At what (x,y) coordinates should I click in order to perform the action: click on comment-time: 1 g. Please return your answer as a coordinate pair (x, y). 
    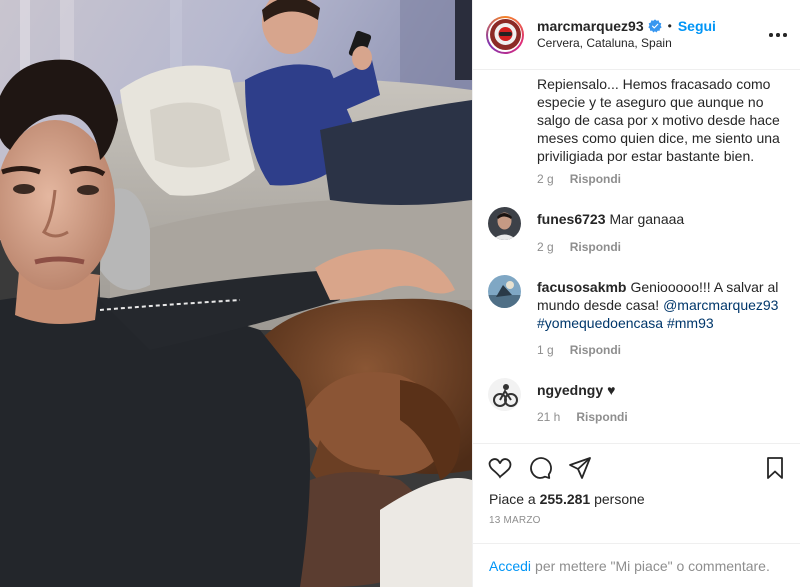
    Looking at the image, I should click on (545, 350).